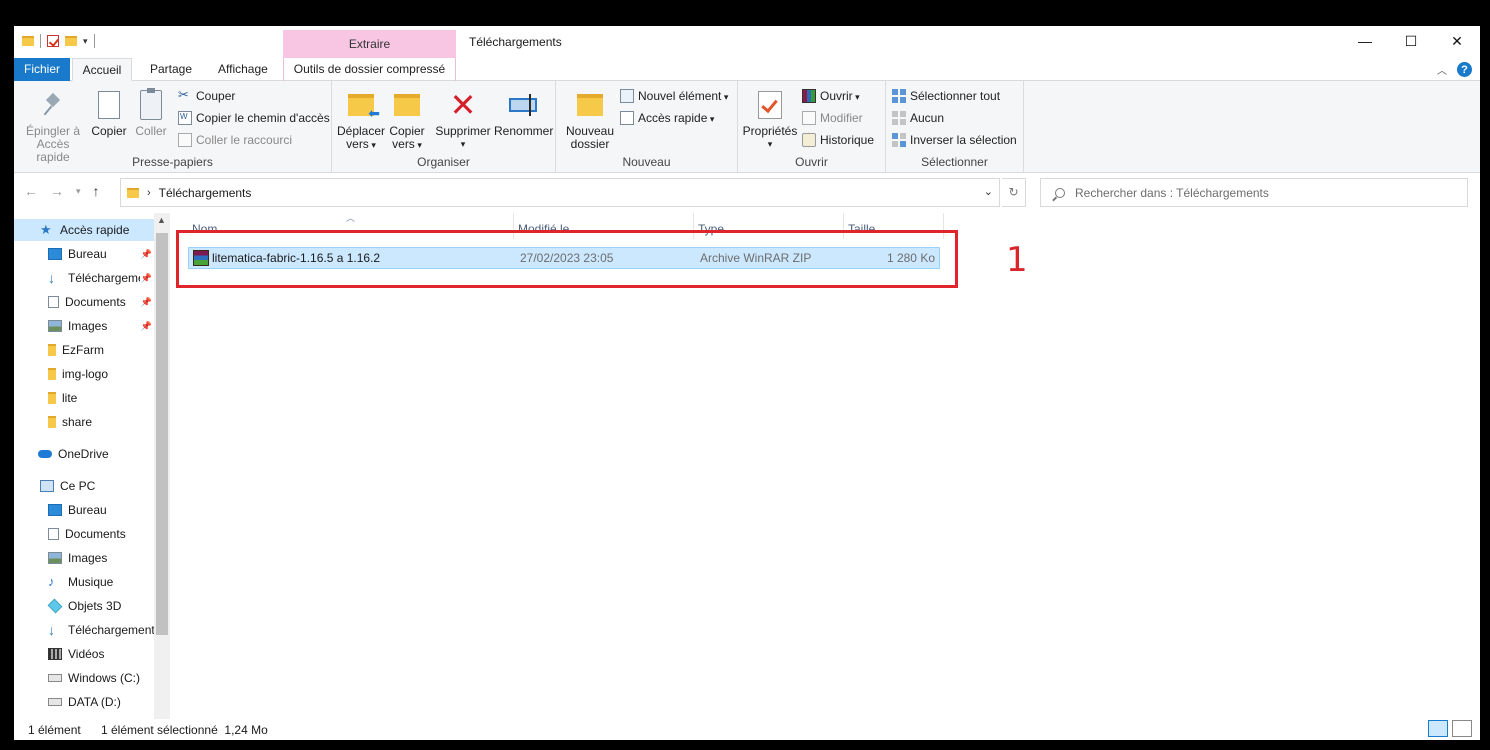 The width and height of the screenshot is (1490, 750). Describe the element at coordinates (84, 326) in the screenshot. I see `nav-item-images: Images 📌` at that location.